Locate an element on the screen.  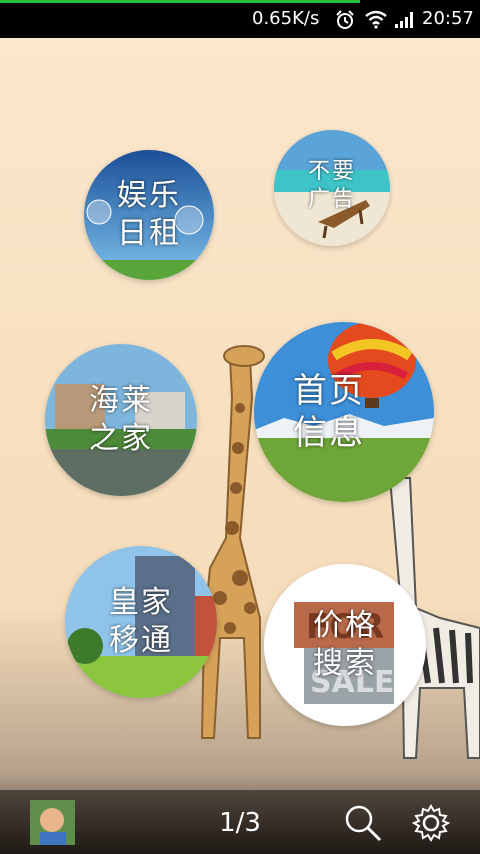
user-photo is located at coordinates (52, 822).